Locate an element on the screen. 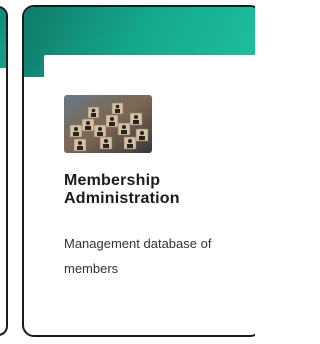 The width and height of the screenshot is (320, 344). previous-card-header-band is located at coordinates (3, 38).